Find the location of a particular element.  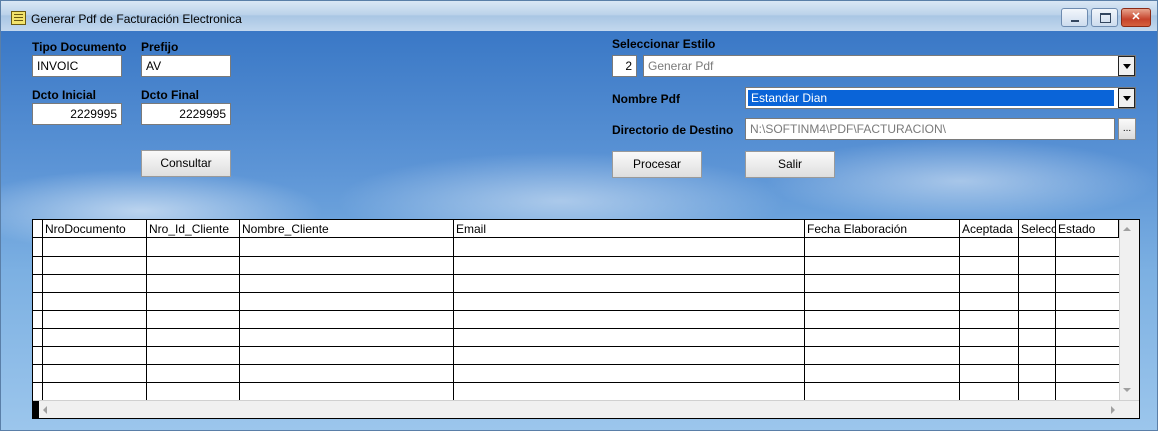

tipo-documento-input: INVOIC is located at coordinates (77, 66).